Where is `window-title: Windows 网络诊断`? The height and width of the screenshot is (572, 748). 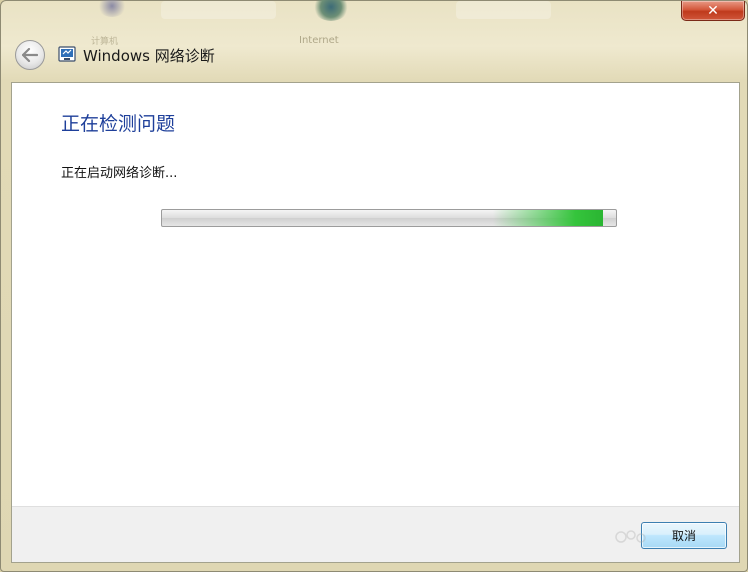
window-title: Windows 网络诊断 is located at coordinates (149, 56).